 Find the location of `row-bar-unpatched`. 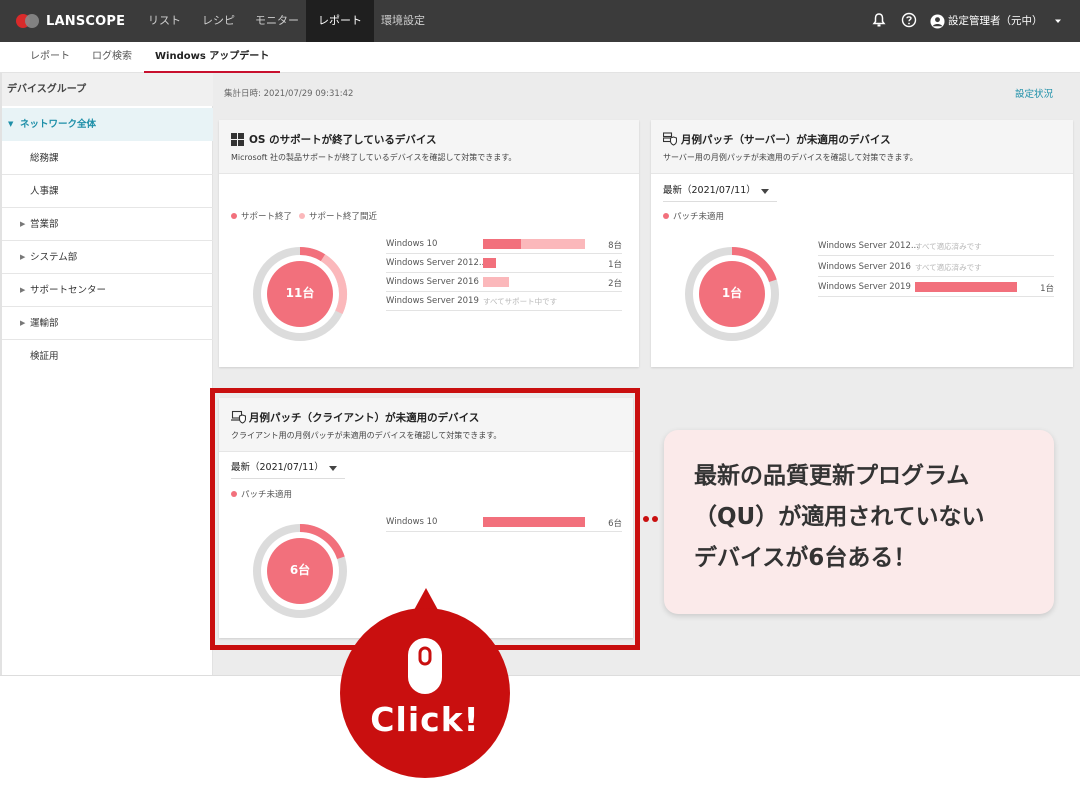

row-bar-unpatched is located at coordinates (966, 287).